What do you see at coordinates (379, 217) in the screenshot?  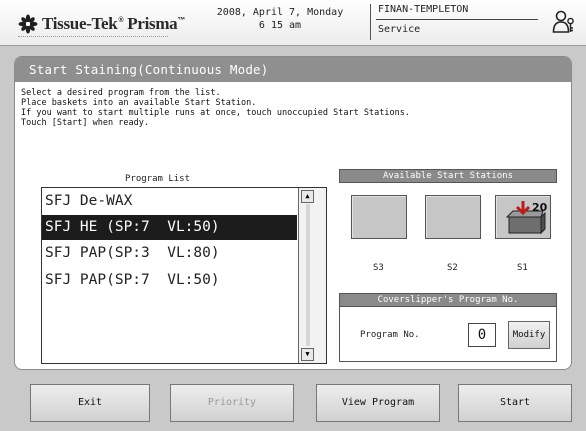 I see `station-s3-button` at bounding box center [379, 217].